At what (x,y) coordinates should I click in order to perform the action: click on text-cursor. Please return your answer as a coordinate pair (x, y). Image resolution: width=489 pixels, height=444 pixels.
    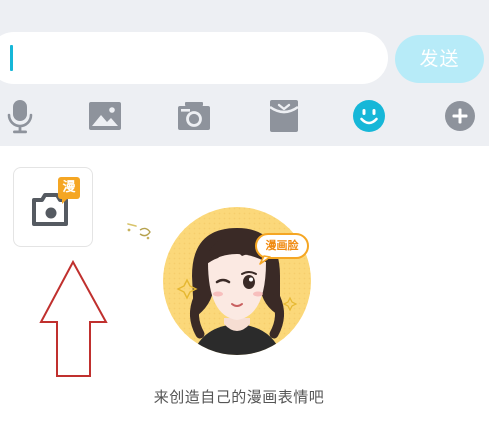
    Looking at the image, I should click on (11, 58).